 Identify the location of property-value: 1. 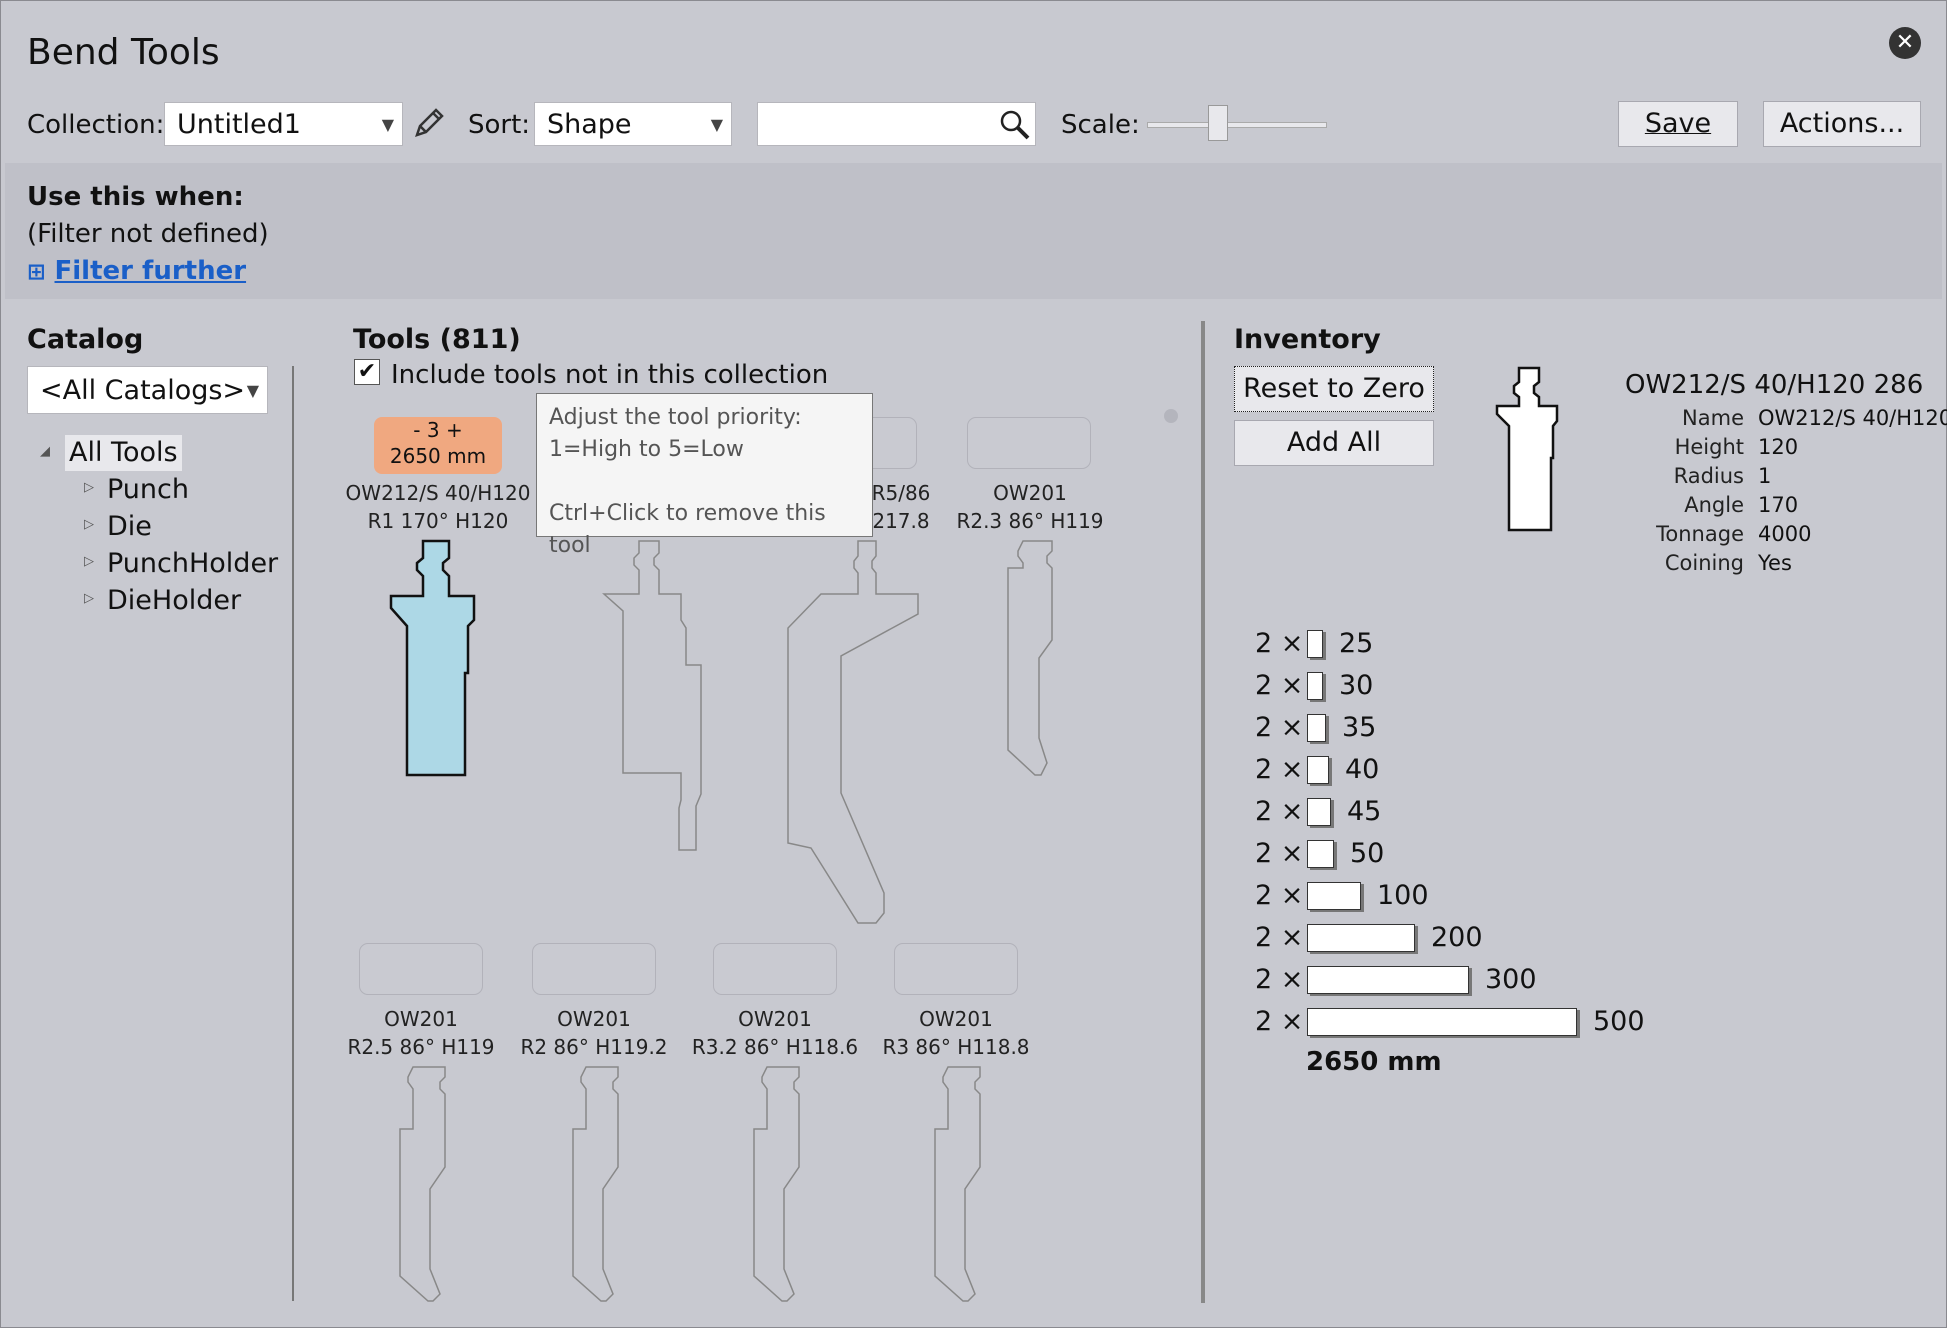
(1765, 476).